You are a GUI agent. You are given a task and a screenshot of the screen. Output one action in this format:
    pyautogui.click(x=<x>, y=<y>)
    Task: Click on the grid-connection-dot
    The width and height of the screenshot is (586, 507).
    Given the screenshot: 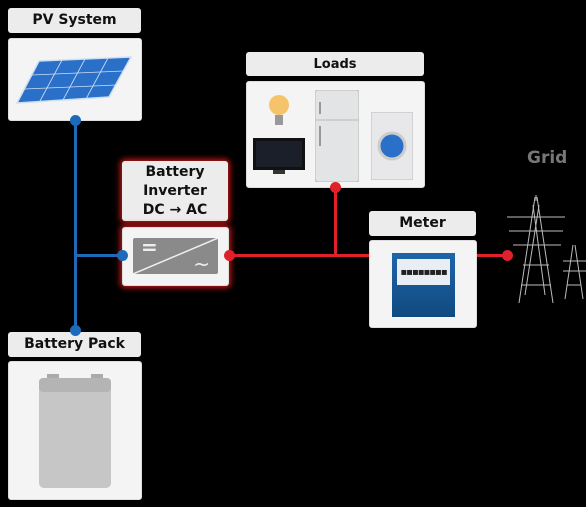 What is the action you would take?
    pyautogui.click(x=507, y=255)
    